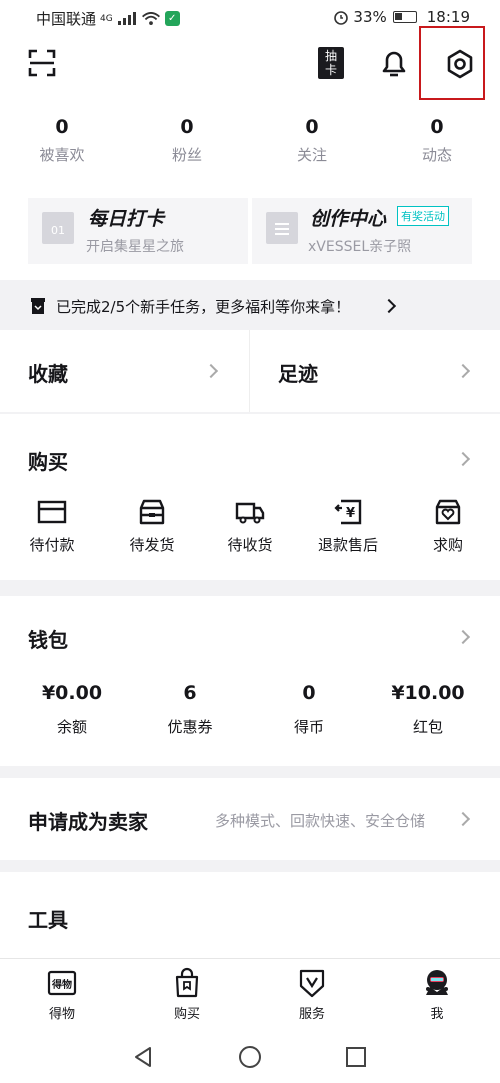 The height and width of the screenshot is (1083, 500). I want to click on pending-shipment-button: 待发货, so click(152, 526).